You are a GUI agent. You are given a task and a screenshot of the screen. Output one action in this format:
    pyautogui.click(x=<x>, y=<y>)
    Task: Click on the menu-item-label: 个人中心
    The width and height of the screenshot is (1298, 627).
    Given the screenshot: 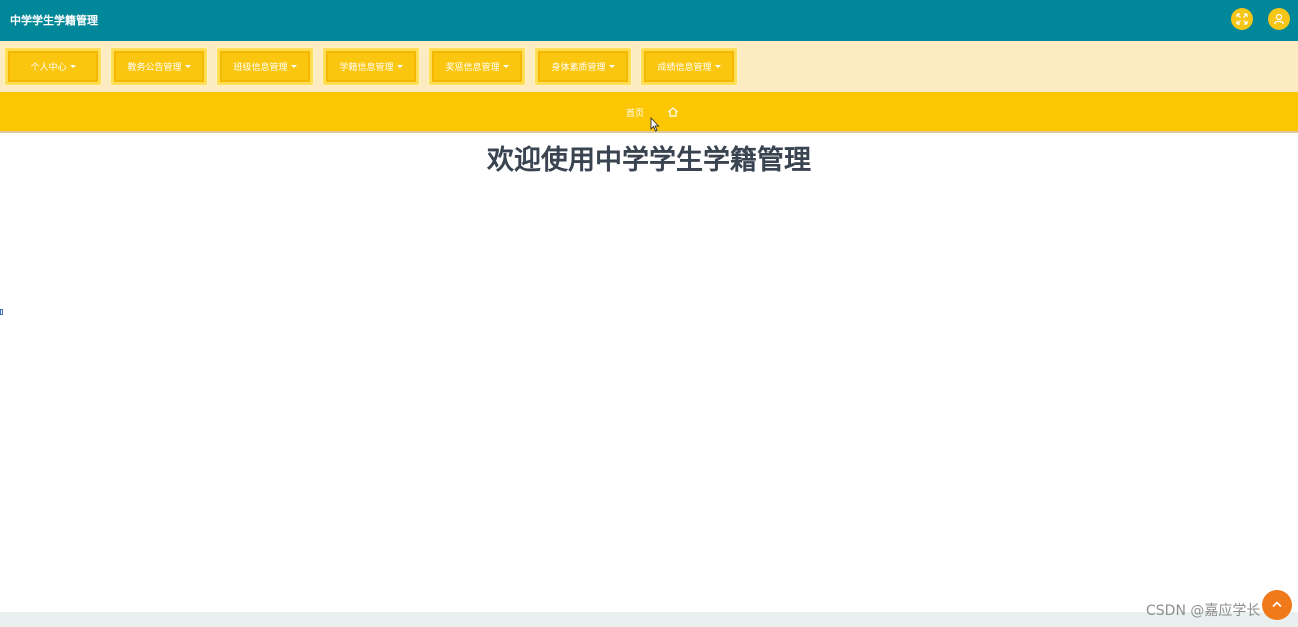 What is the action you would take?
    pyautogui.click(x=48, y=68)
    